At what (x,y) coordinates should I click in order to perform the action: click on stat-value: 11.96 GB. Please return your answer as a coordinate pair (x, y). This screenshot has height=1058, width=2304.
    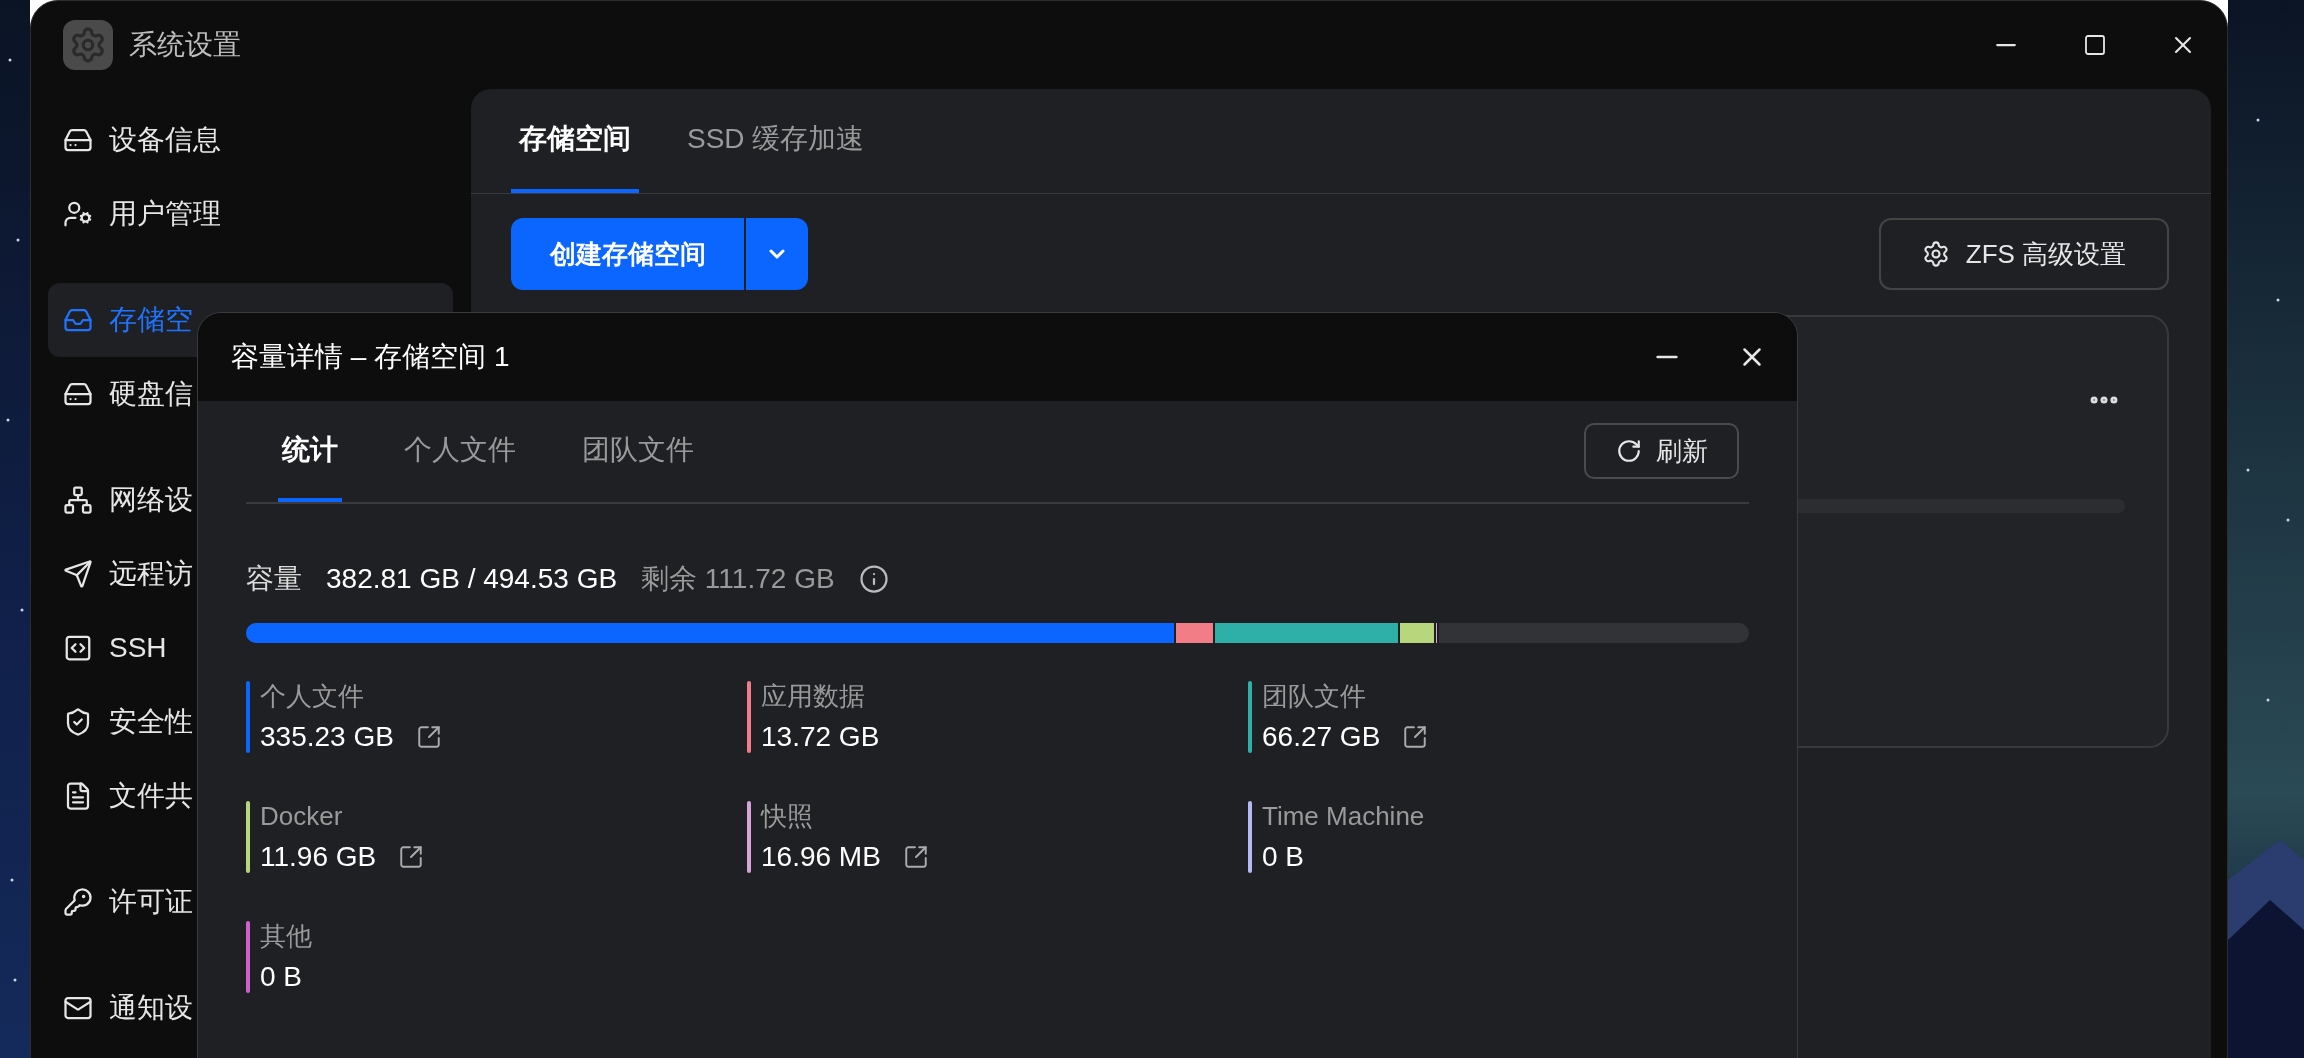
    Looking at the image, I should click on (318, 857).